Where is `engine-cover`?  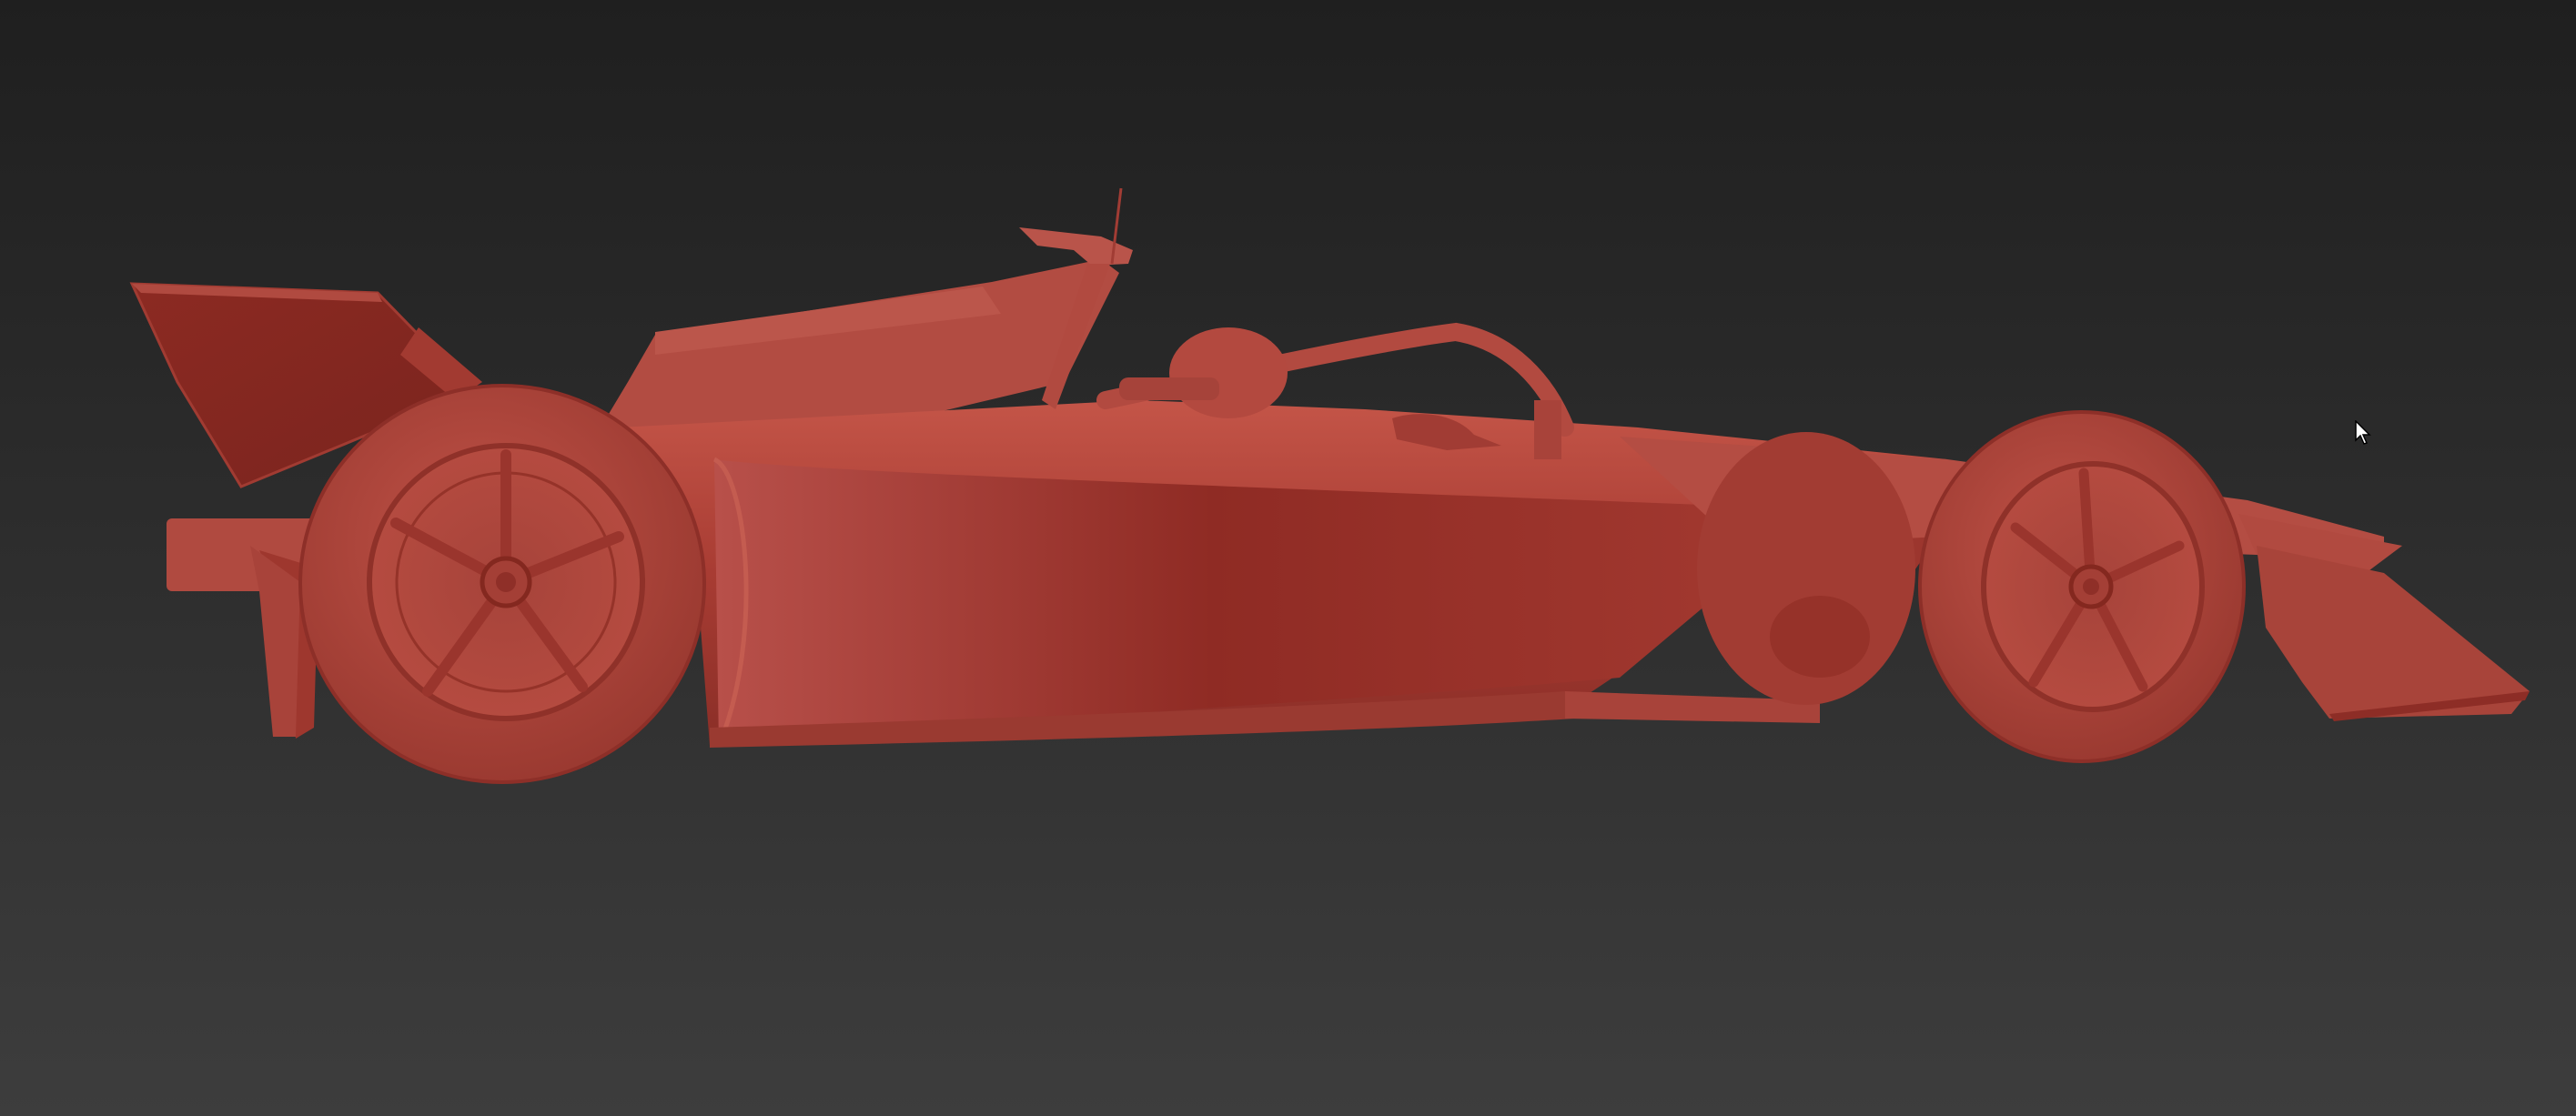
engine-cover is located at coordinates (860, 343).